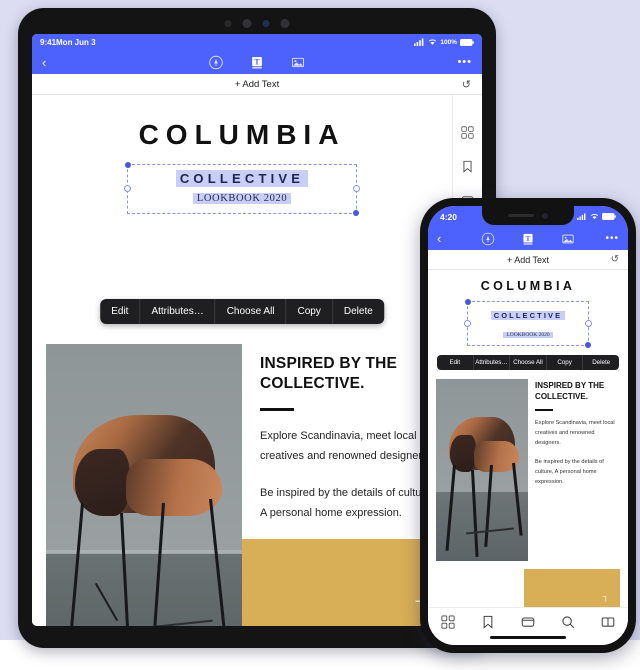 Image resolution: width=640 pixels, height=670 pixels. What do you see at coordinates (608, 622) in the screenshot?
I see `book-icon` at bounding box center [608, 622].